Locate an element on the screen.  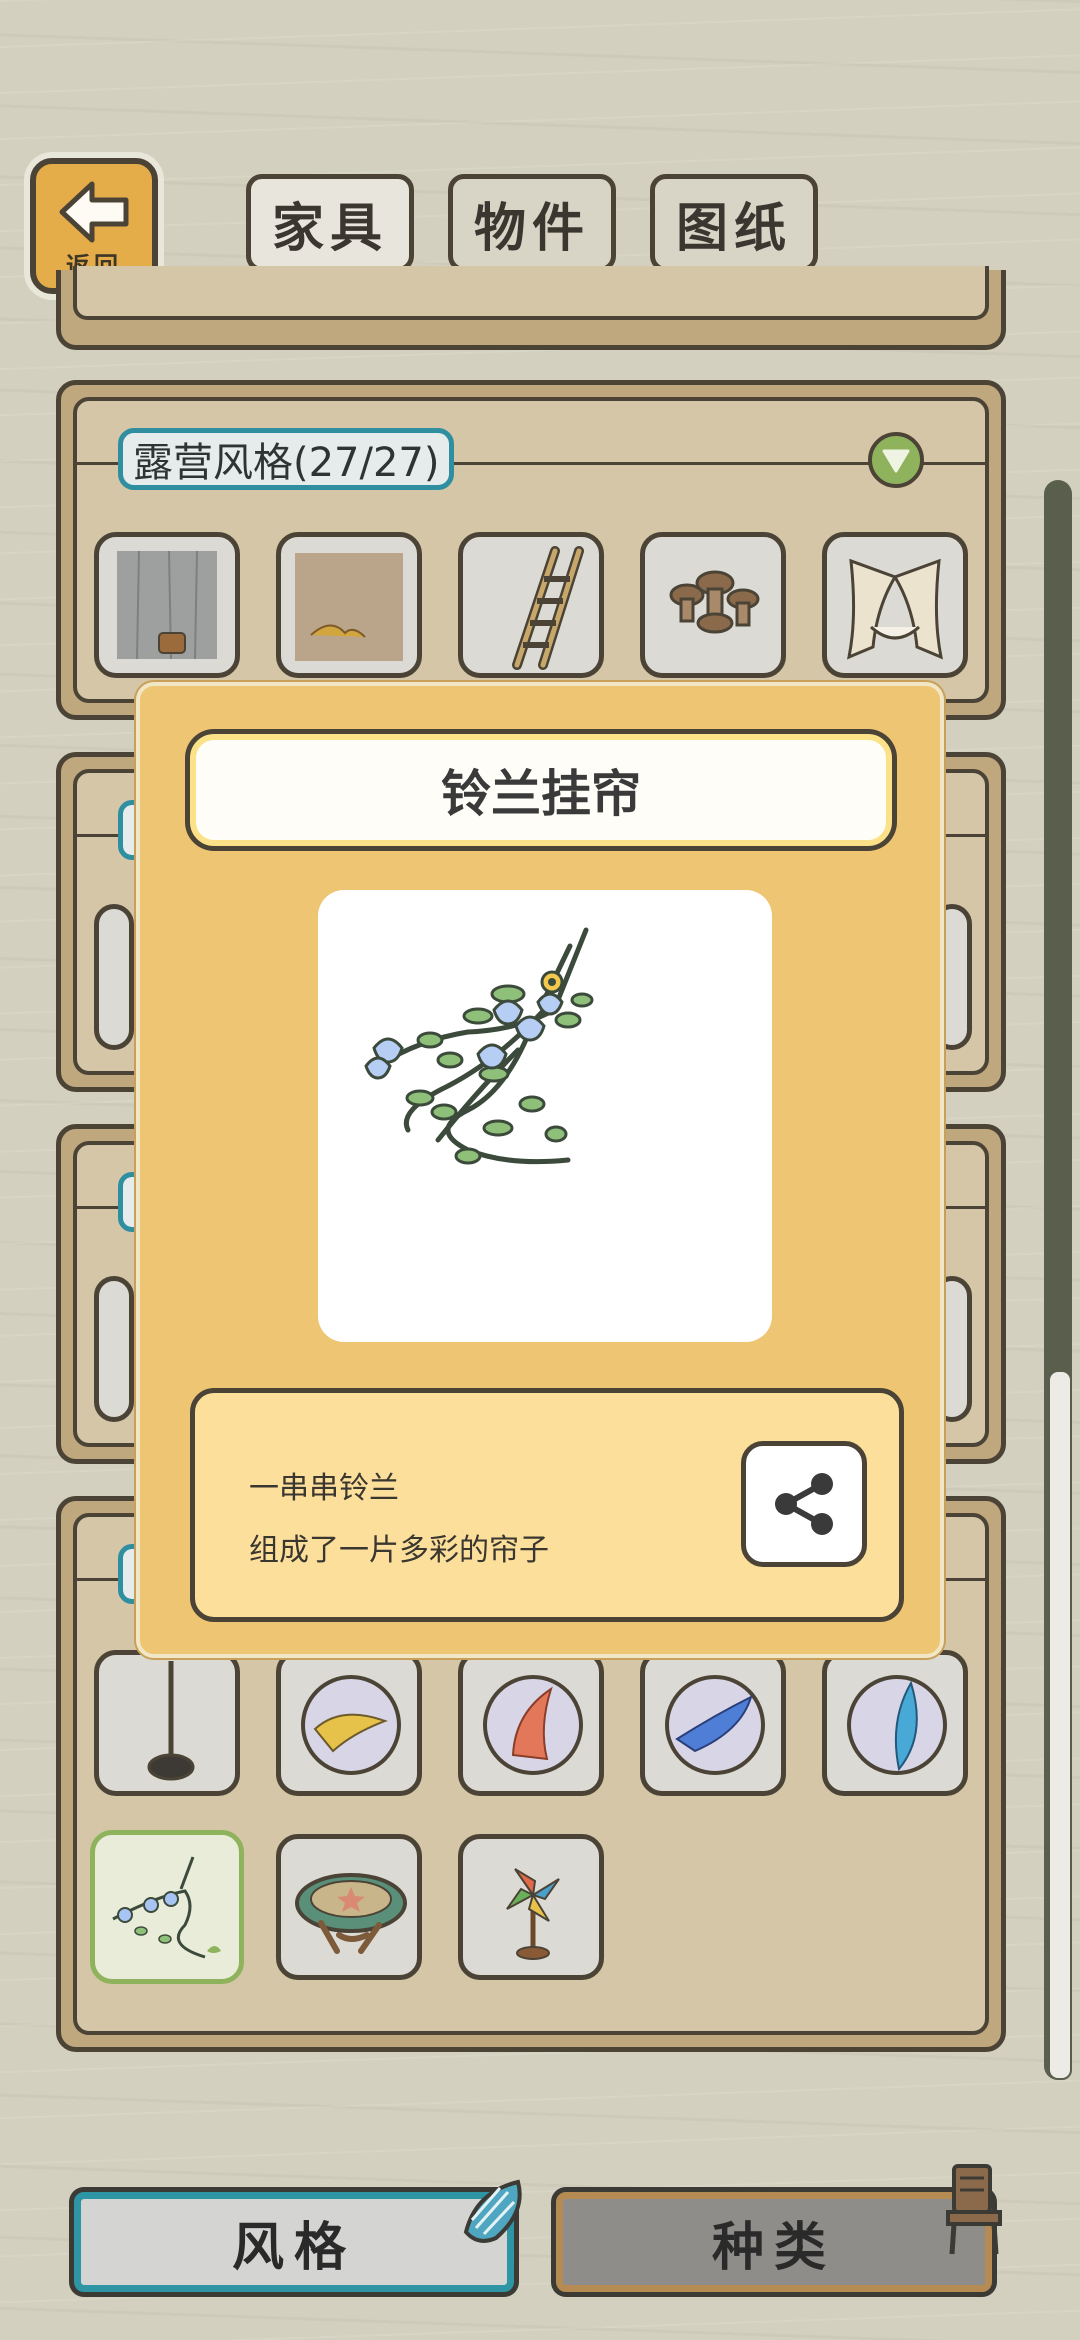
ladder-icon is located at coordinates (548, 608).